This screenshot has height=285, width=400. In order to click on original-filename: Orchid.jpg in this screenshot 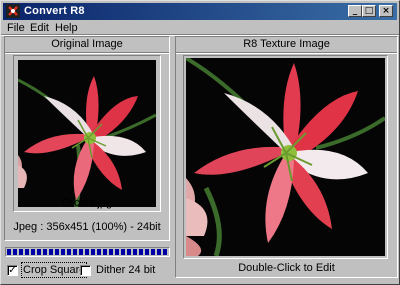, I will do `click(87, 203)`.